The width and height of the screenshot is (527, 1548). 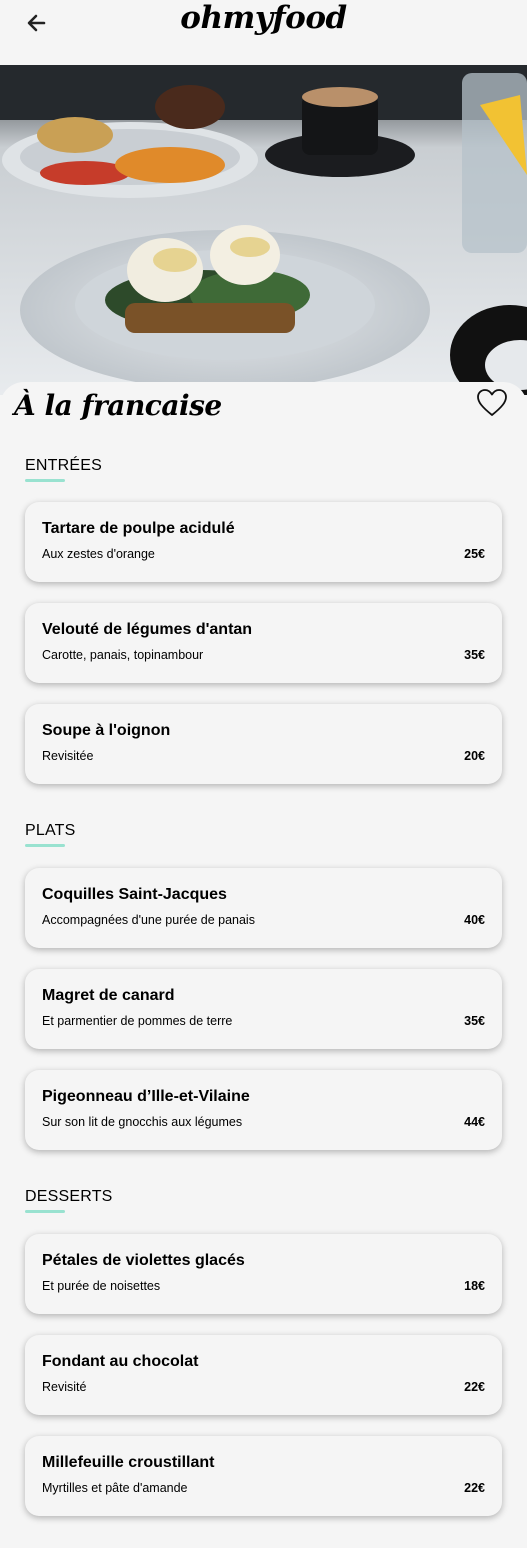 What do you see at coordinates (120, 1361) in the screenshot?
I see `menu-item-name: Fondant au chocolat` at bounding box center [120, 1361].